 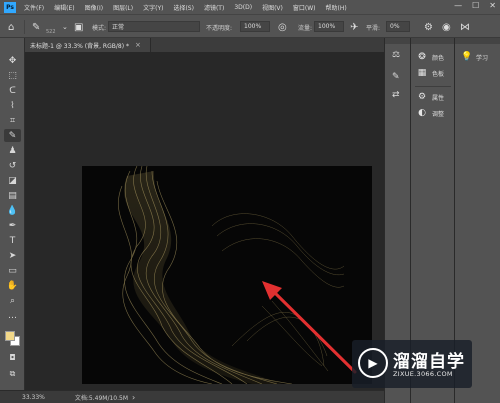 I want to click on menu-file: 文件(F), so click(x=34, y=7).